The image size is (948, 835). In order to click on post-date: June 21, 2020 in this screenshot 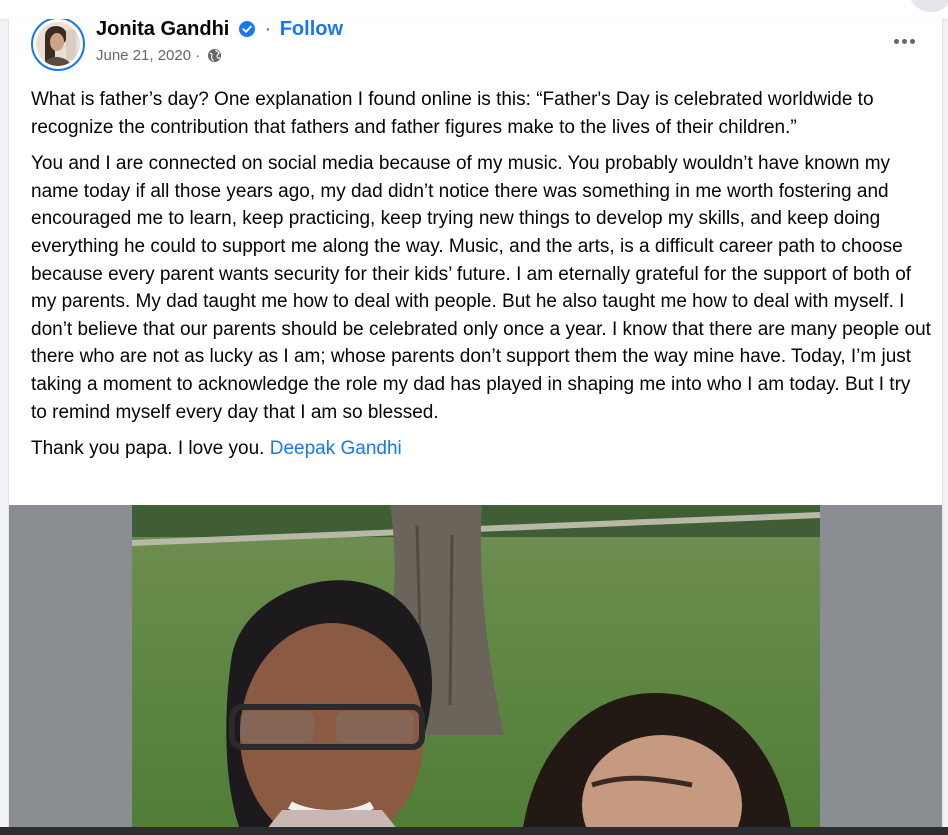, I will do `click(143, 55)`.